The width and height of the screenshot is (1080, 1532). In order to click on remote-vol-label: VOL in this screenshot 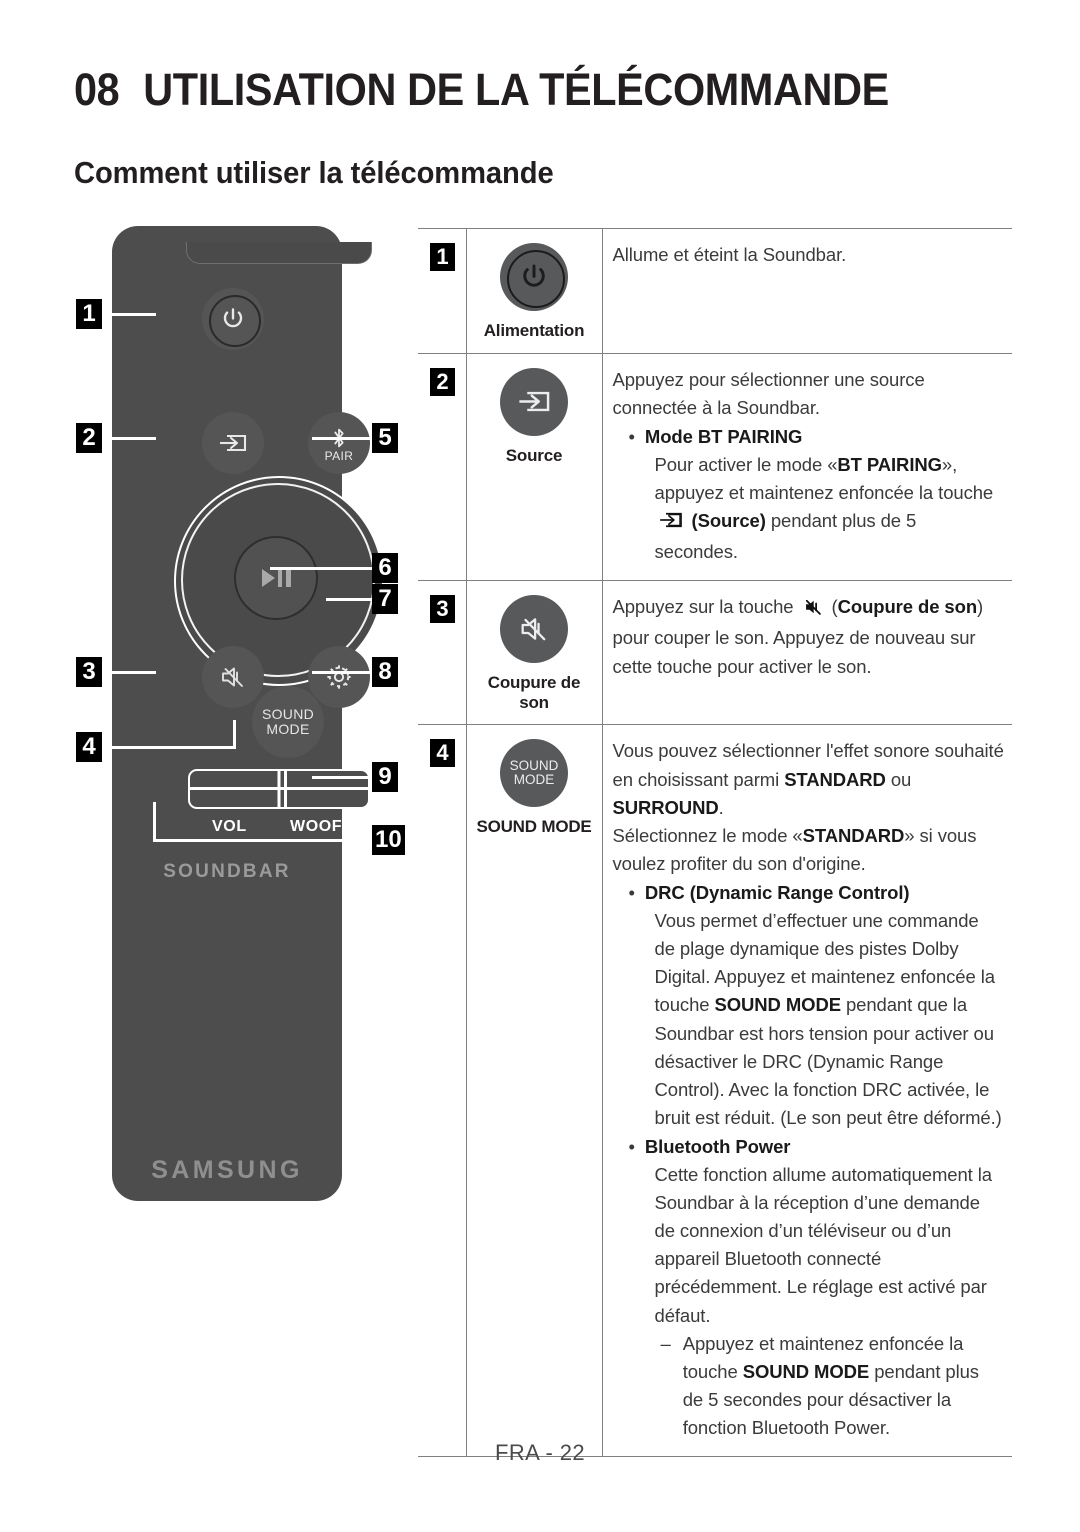, I will do `click(229, 826)`.